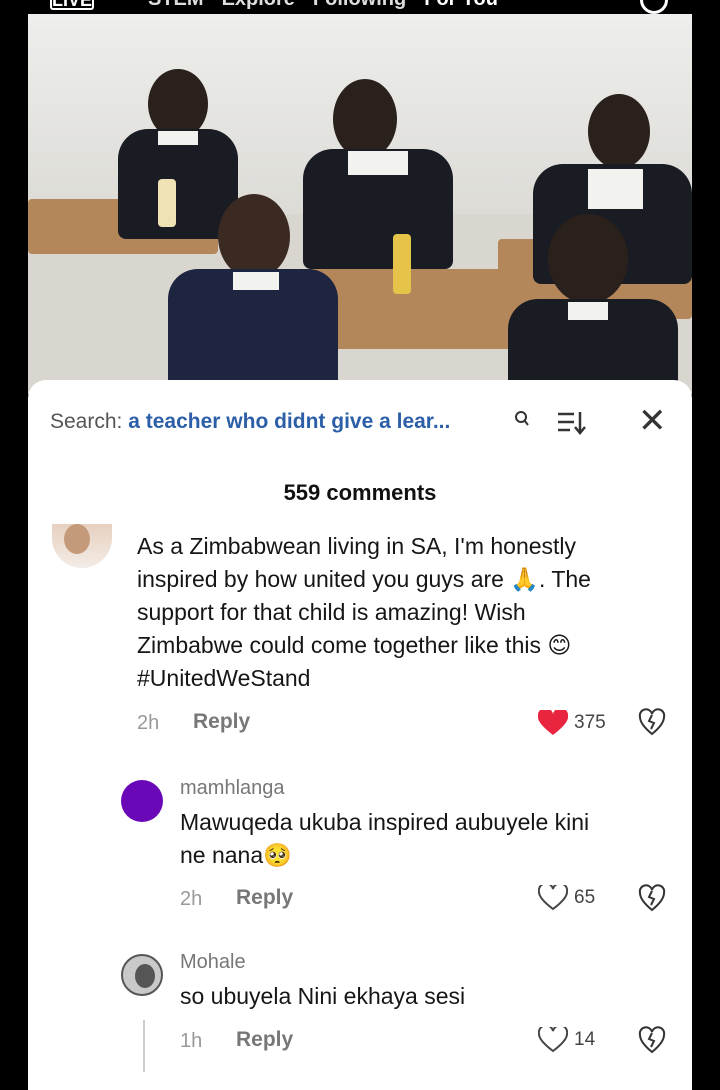 The width and height of the screenshot is (720, 1090). What do you see at coordinates (585, 897) in the screenshot?
I see `like-count: 65` at bounding box center [585, 897].